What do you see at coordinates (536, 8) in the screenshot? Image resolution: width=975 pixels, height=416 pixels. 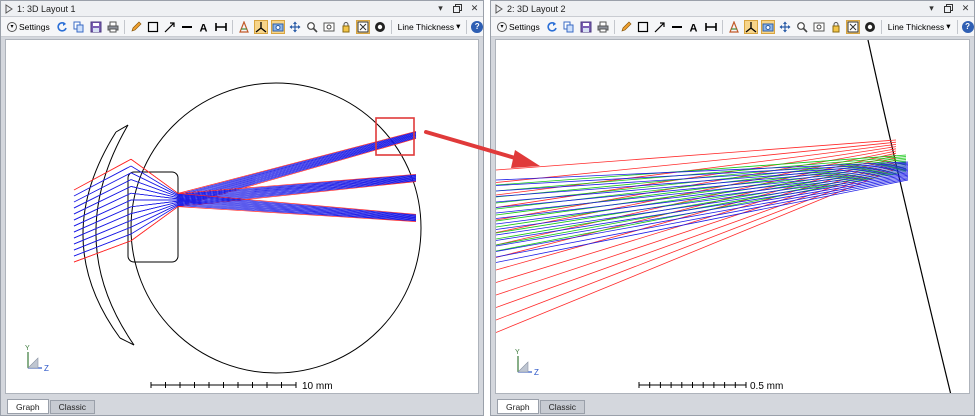 I see `window-title: 2: 3D Layout 2` at bounding box center [536, 8].